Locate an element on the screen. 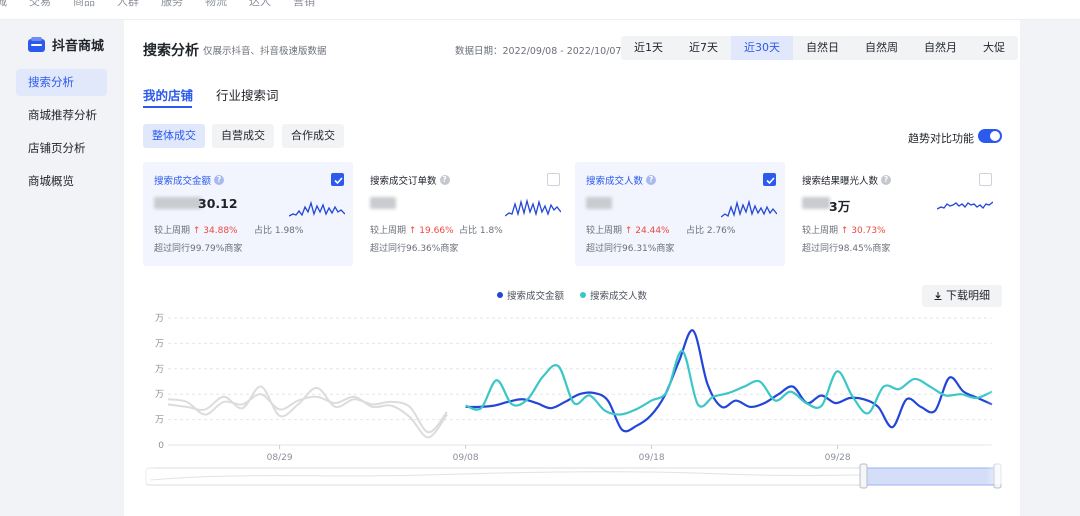 The height and width of the screenshot is (516, 1080). sidebar-item-mall-overview: 商城概览 is located at coordinates (61, 181).